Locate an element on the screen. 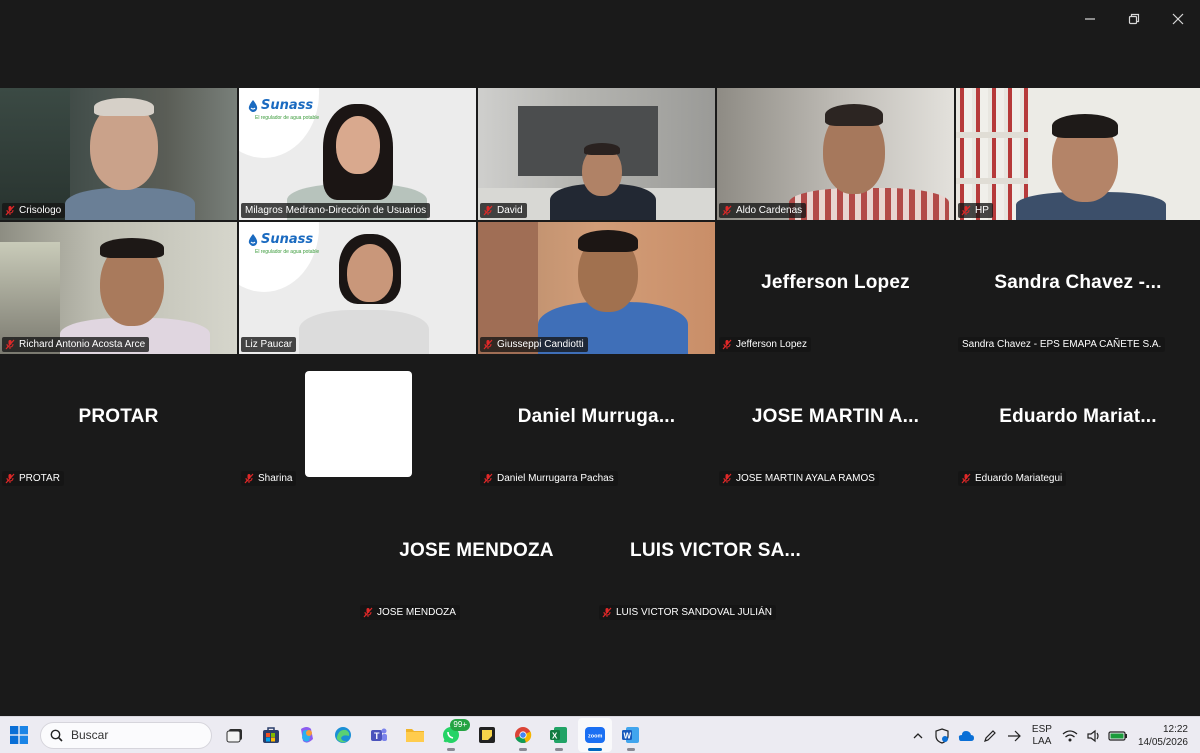  participant-name-tag: JOSE MARTIN AYALA RAMOS is located at coordinates (799, 478).